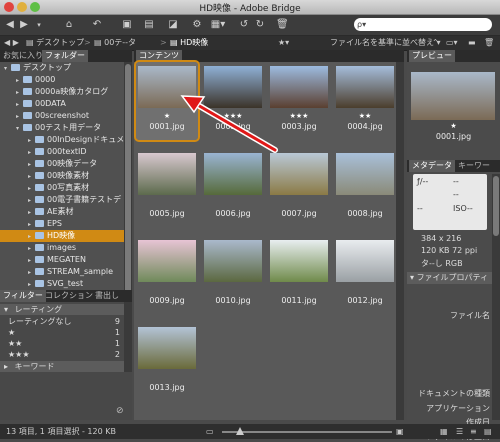  I want to click on file-properties-label: ファイルプロパティ, so click(452, 277).